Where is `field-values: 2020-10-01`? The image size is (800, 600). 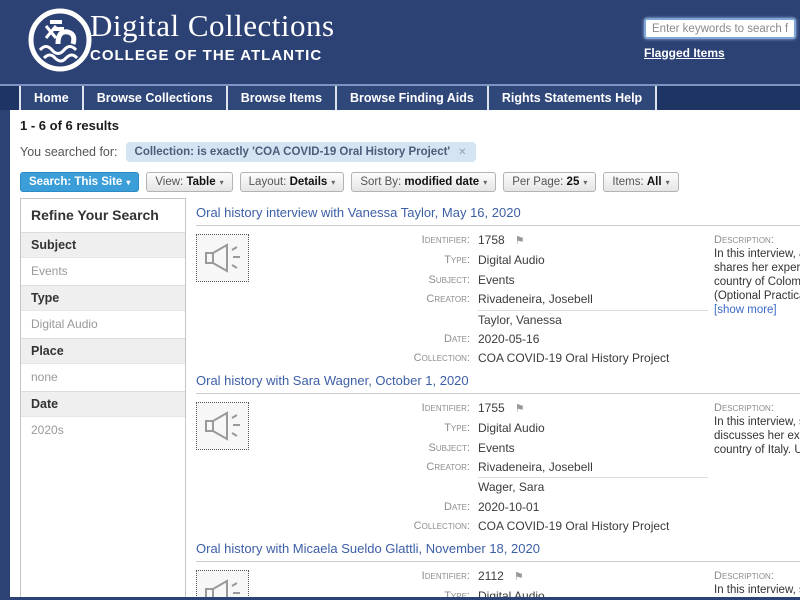 field-values: 2020-10-01 is located at coordinates (593, 507).